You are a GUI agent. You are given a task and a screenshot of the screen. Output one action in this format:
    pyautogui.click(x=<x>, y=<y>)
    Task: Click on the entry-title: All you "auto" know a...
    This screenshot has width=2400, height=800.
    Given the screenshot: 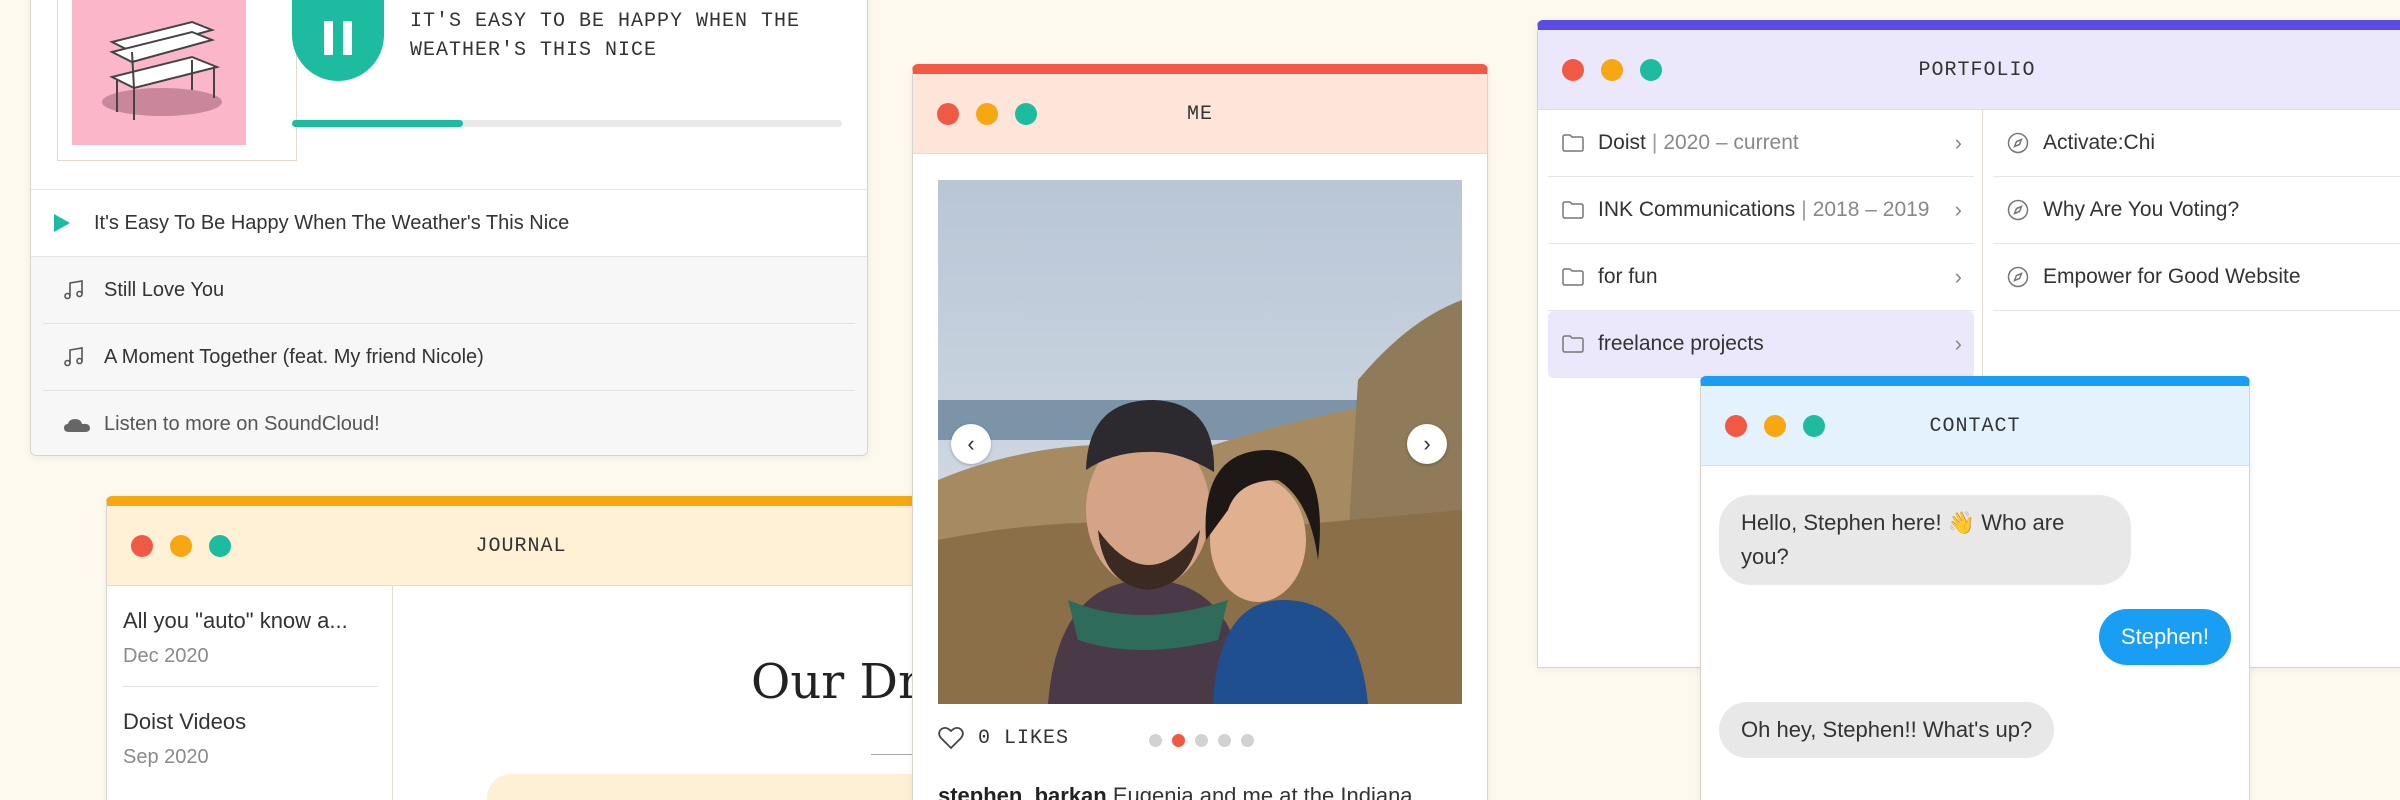 What is the action you would take?
    pyautogui.click(x=235, y=620)
    